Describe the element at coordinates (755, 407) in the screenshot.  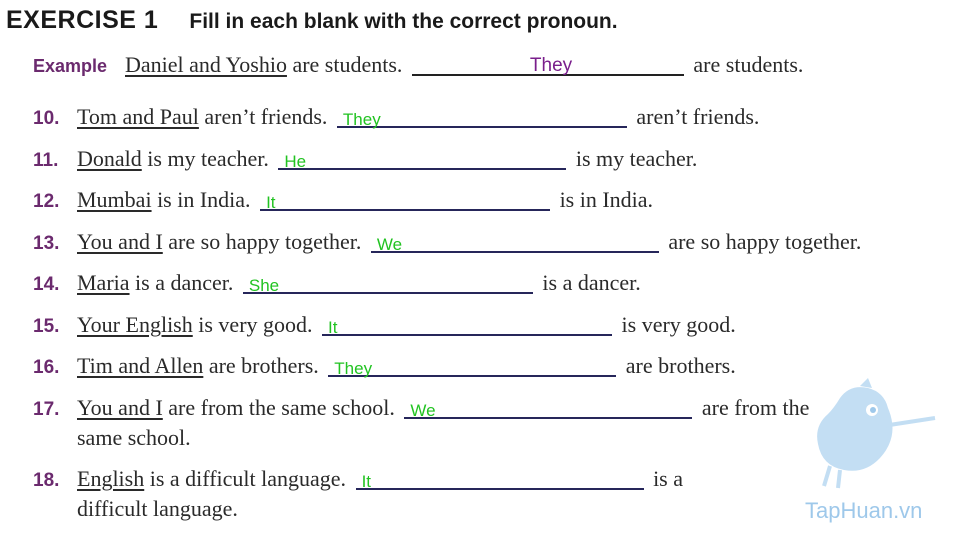
I see `item-after: are from the` at that location.